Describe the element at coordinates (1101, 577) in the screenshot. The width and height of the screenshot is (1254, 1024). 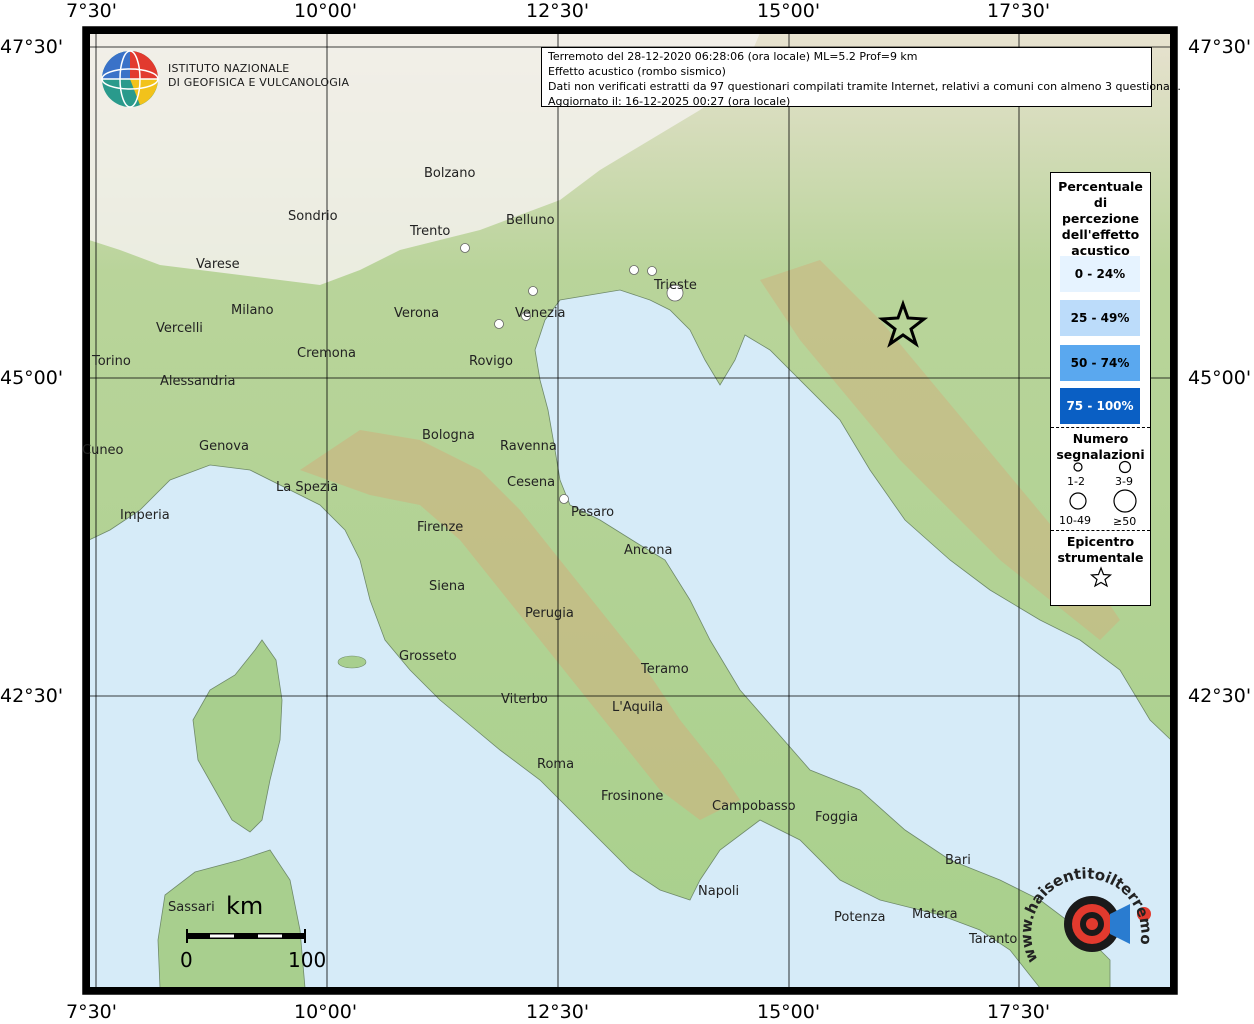
I see `legend-star-icon` at that location.